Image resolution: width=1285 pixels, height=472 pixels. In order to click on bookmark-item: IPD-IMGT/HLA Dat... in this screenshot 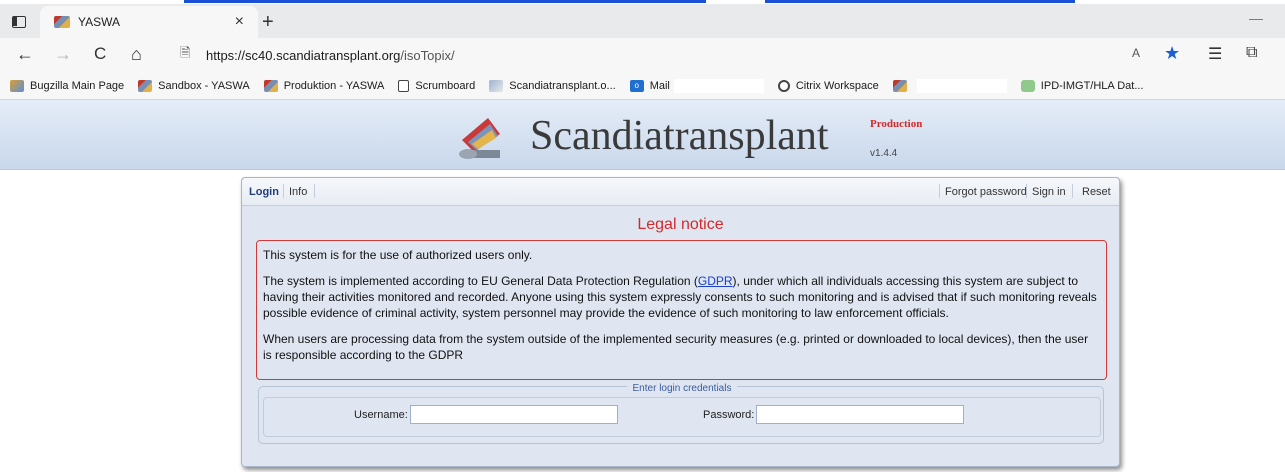, I will do `click(1081, 85)`.